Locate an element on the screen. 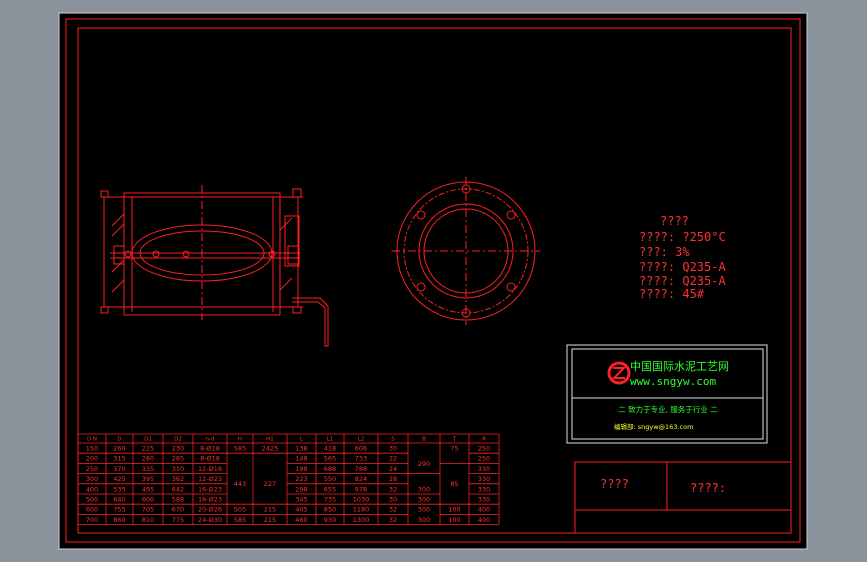  table-header-cell: L1 is located at coordinates (330, 440).